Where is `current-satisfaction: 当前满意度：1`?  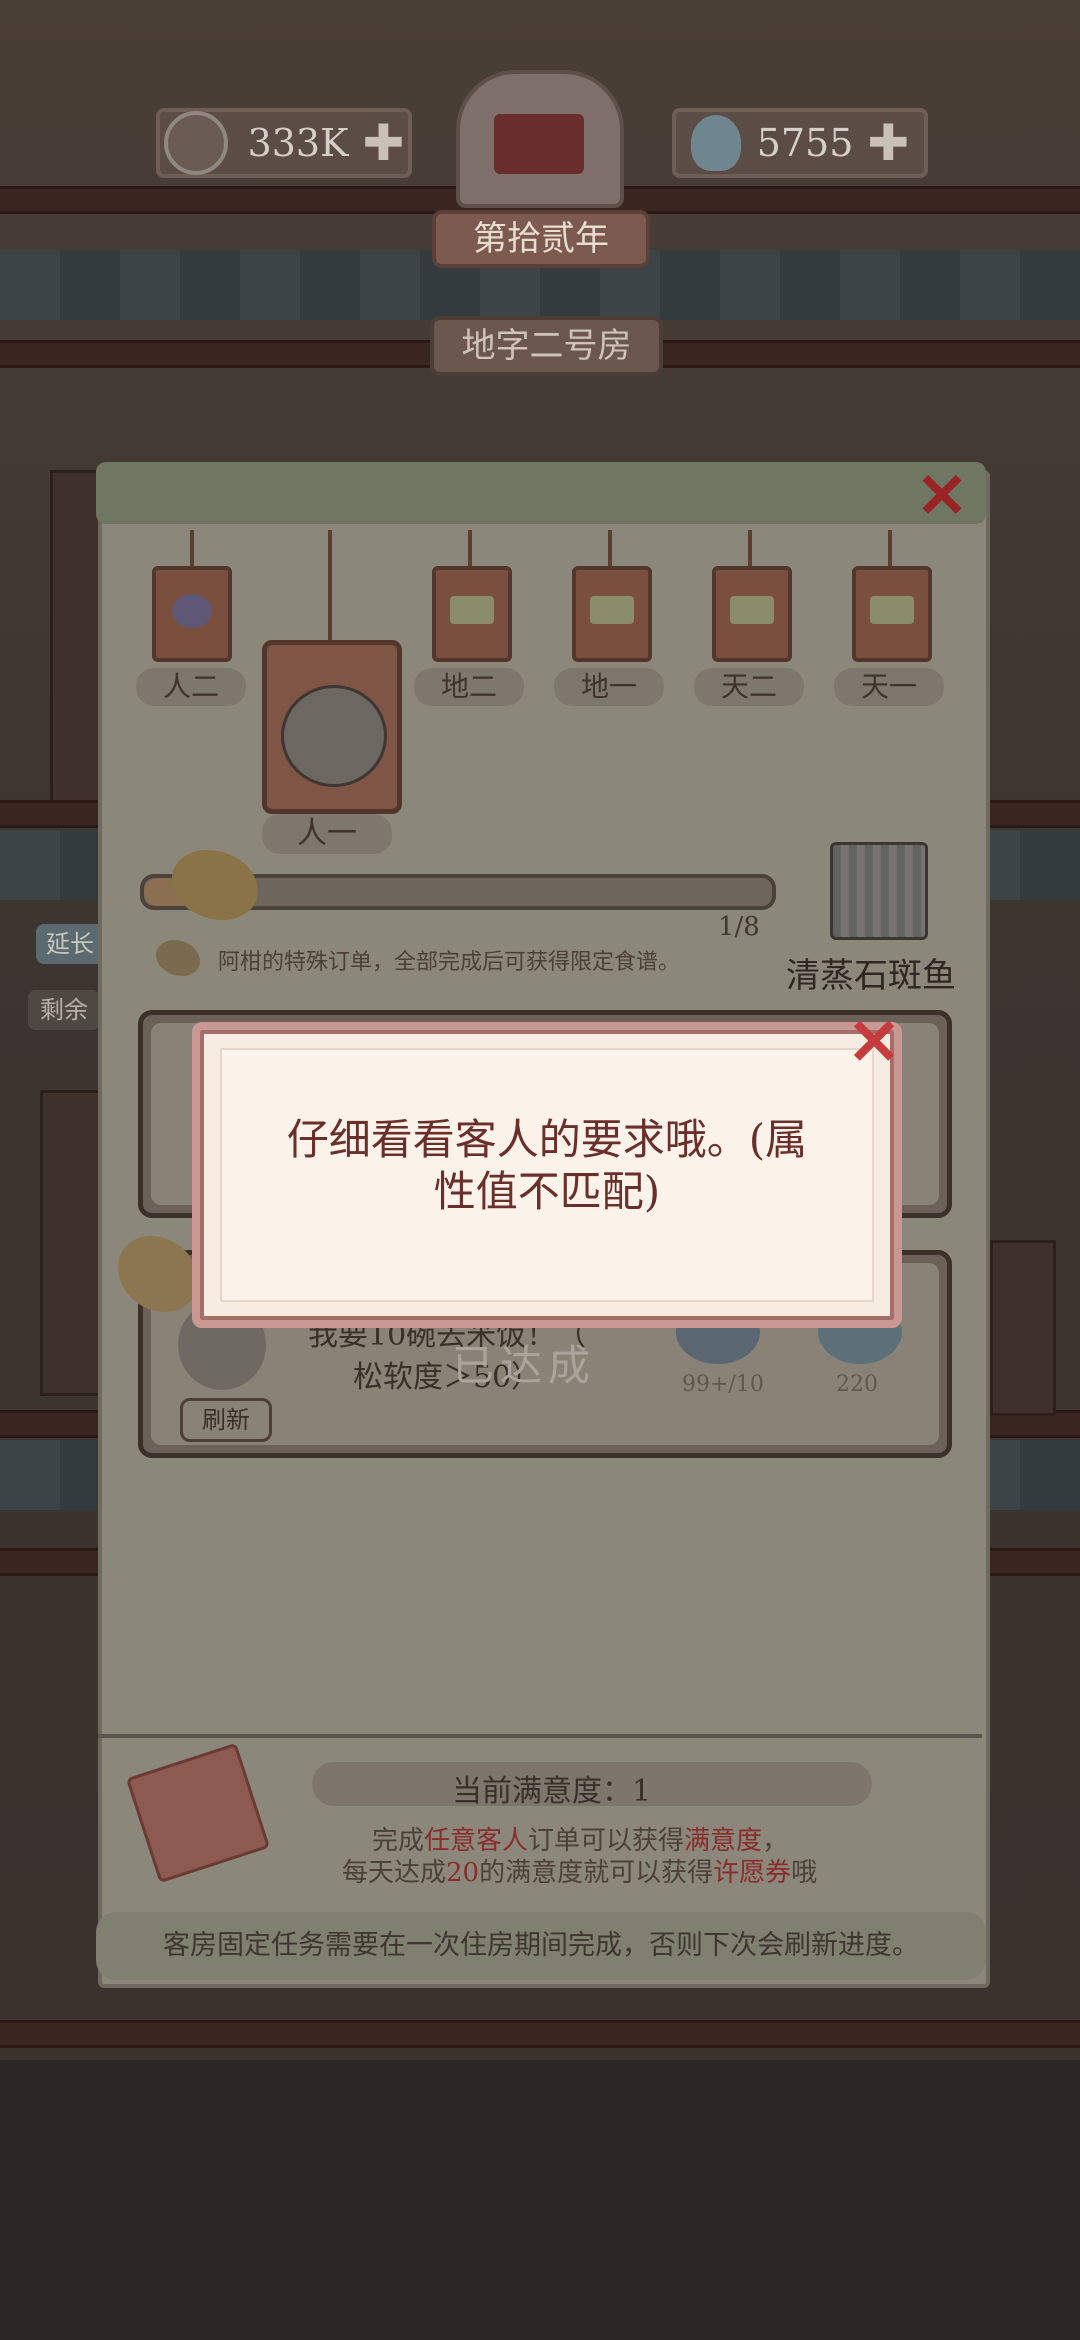 current-satisfaction: 当前满意度：1 is located at coordinates (552, 1791).